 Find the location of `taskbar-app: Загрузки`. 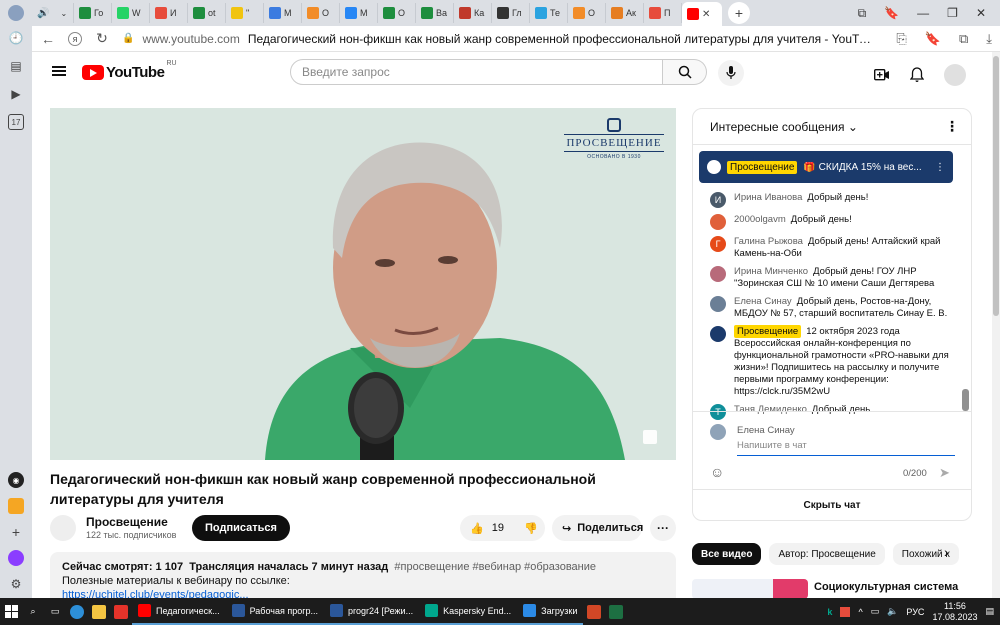

taskbar-app: Загрузки is located at coordinates (550, 611).